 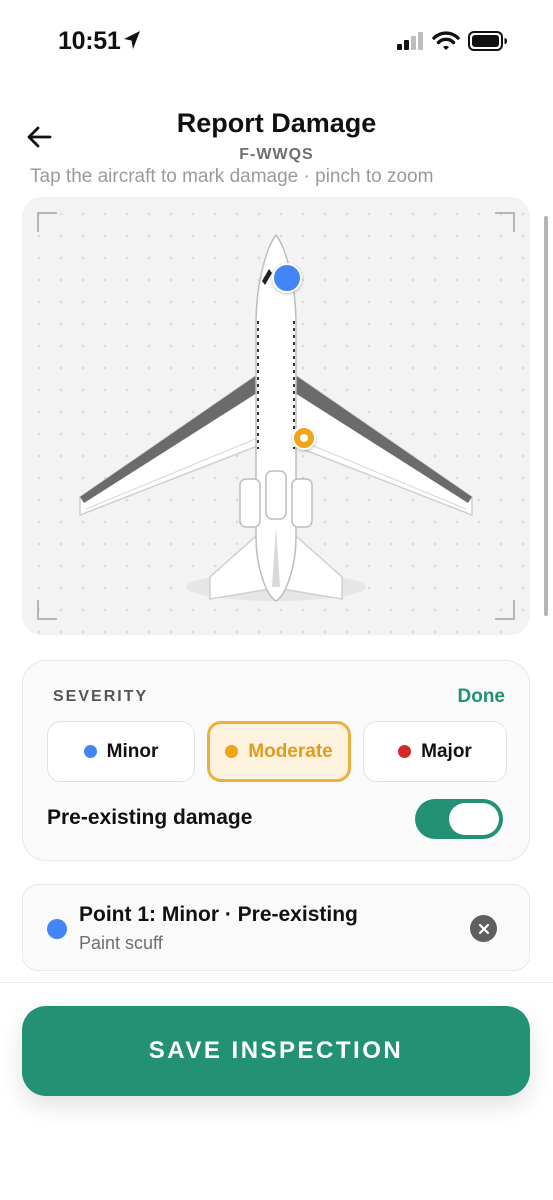 What do you see at coordinates (446, 751) in the screenshot?
I see `severity-option-label: Major` at bounding box center [446, 751].